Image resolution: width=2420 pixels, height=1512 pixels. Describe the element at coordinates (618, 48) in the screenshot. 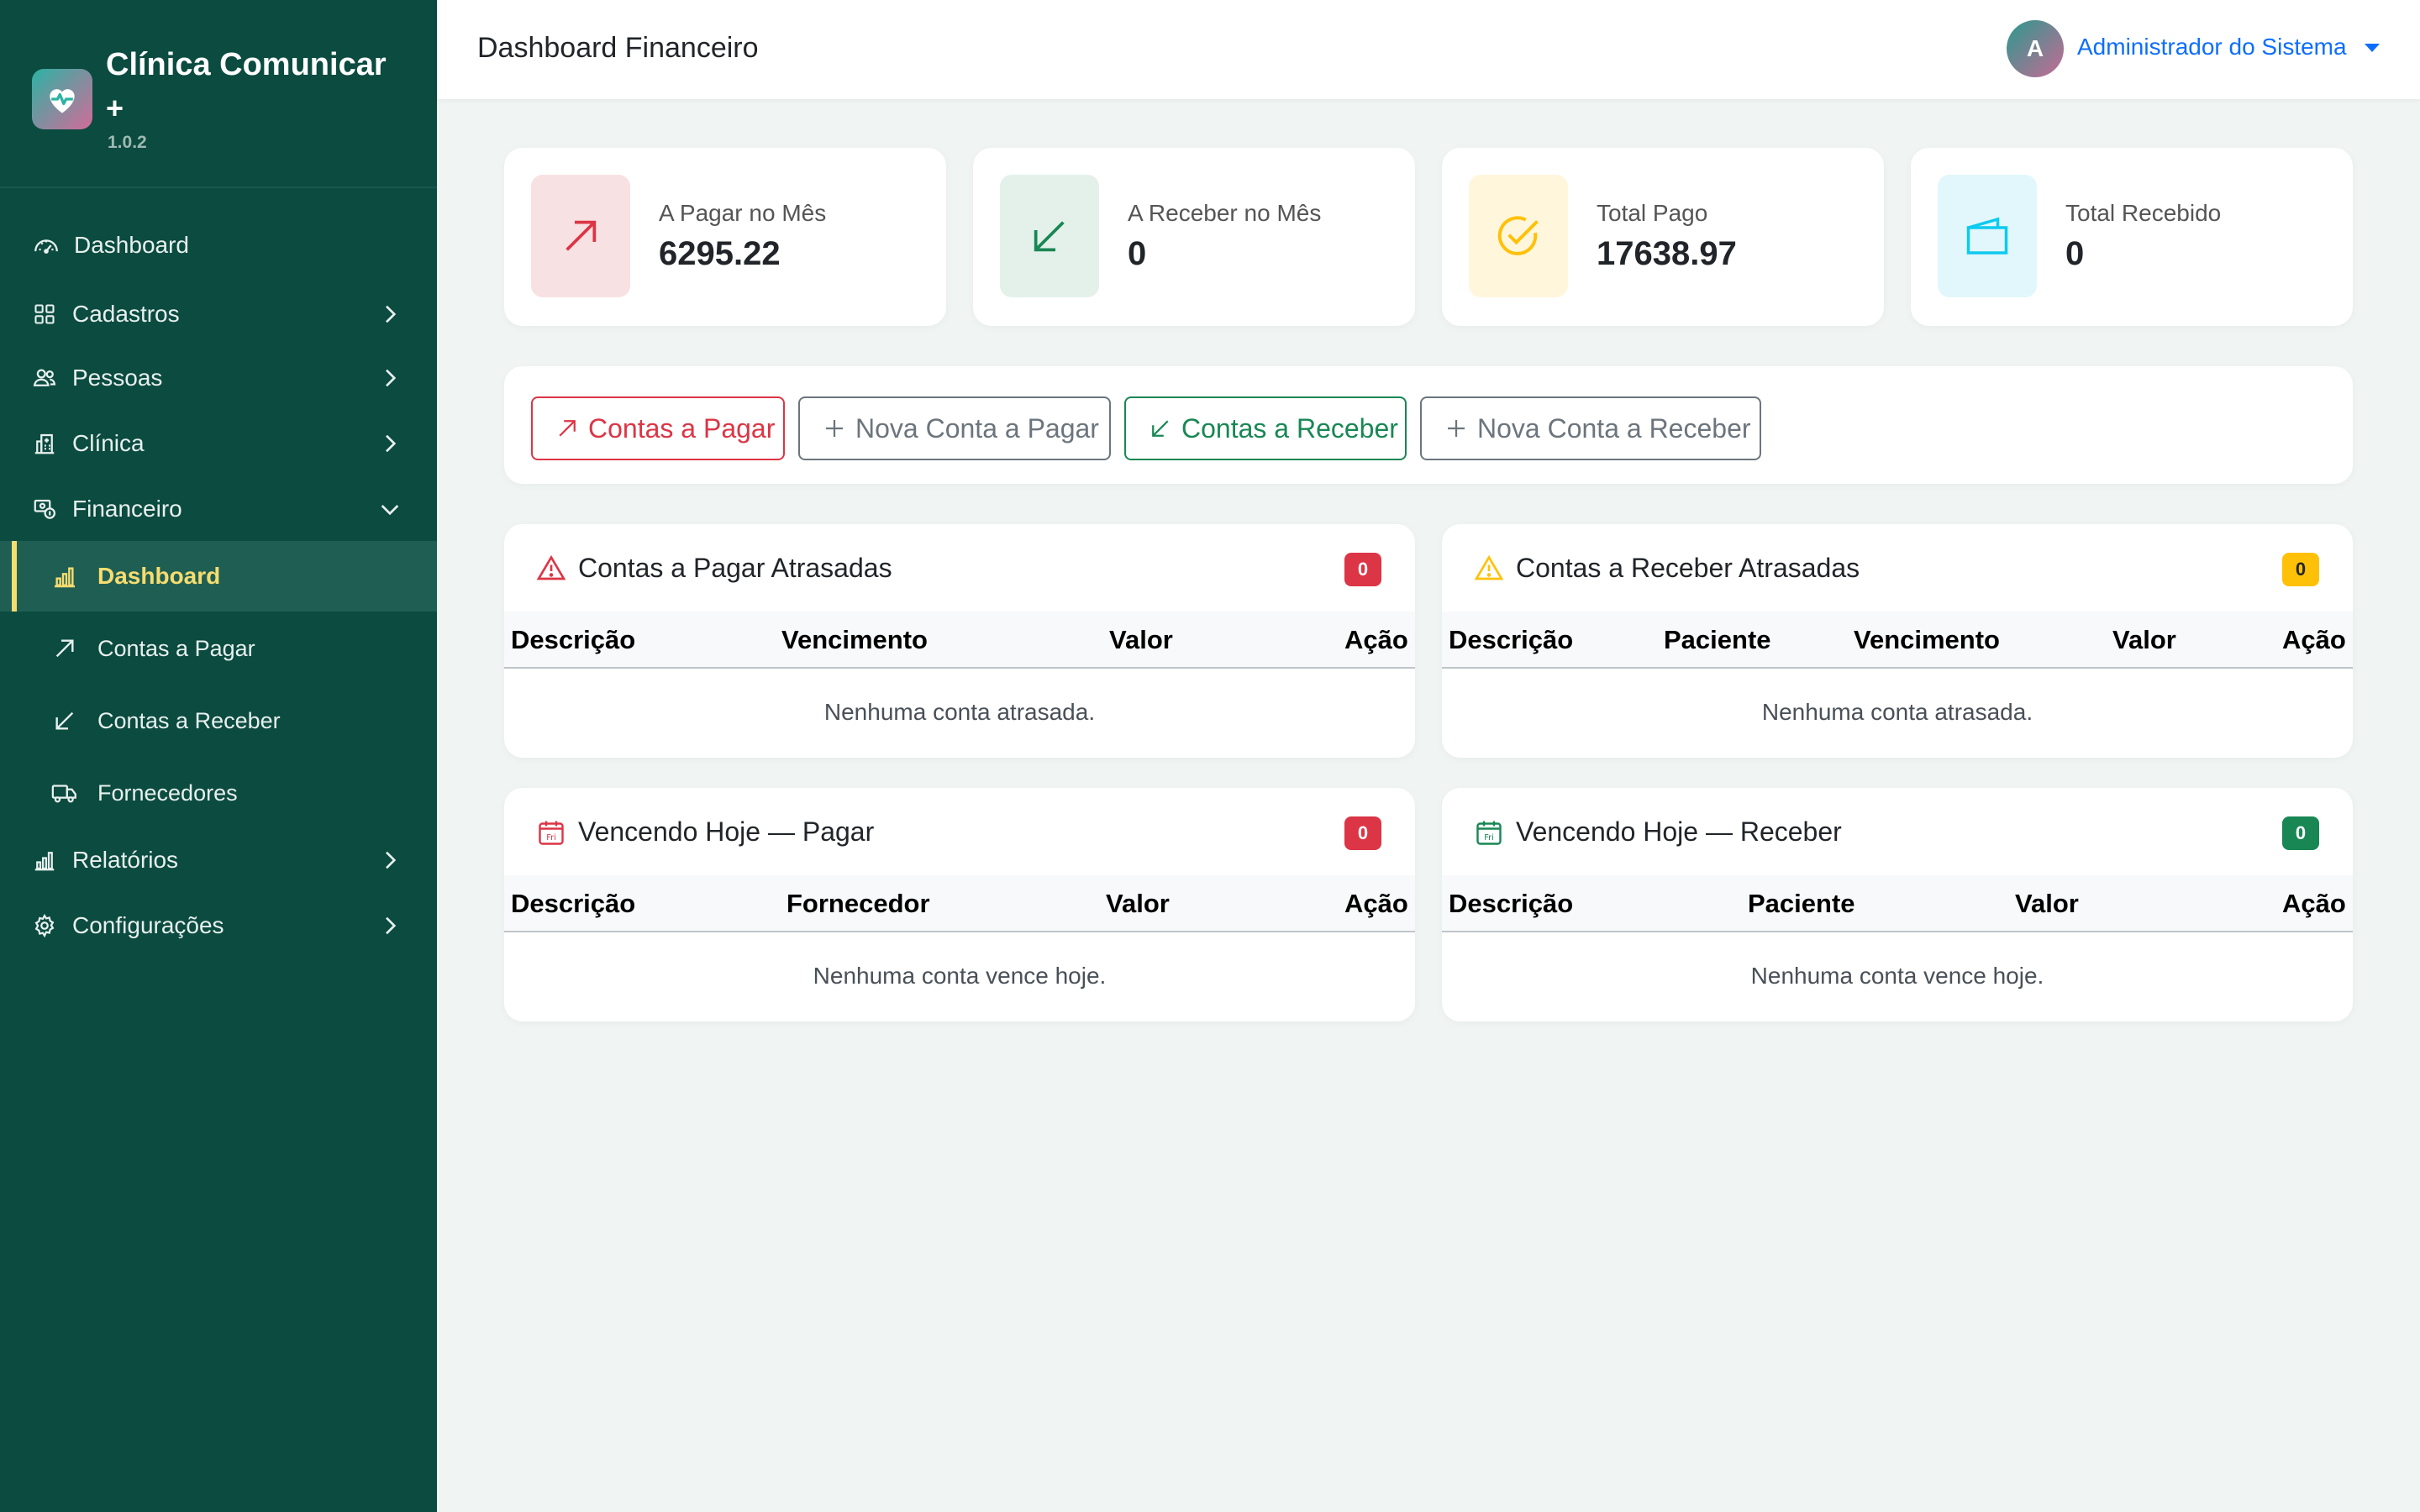

I see `page-title: Dashboard Financeiro` at that location.